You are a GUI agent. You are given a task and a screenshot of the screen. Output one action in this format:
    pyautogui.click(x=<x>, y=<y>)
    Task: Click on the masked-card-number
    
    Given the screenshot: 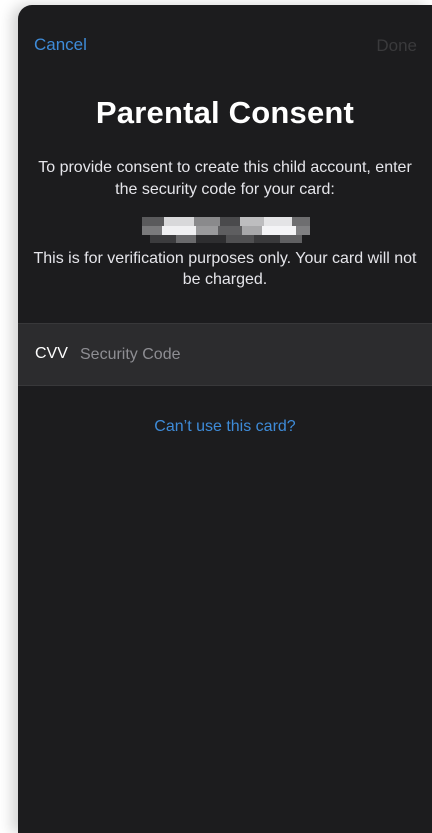 What is the action you would take?
    pyautogui.click(x=226, y=230)
    